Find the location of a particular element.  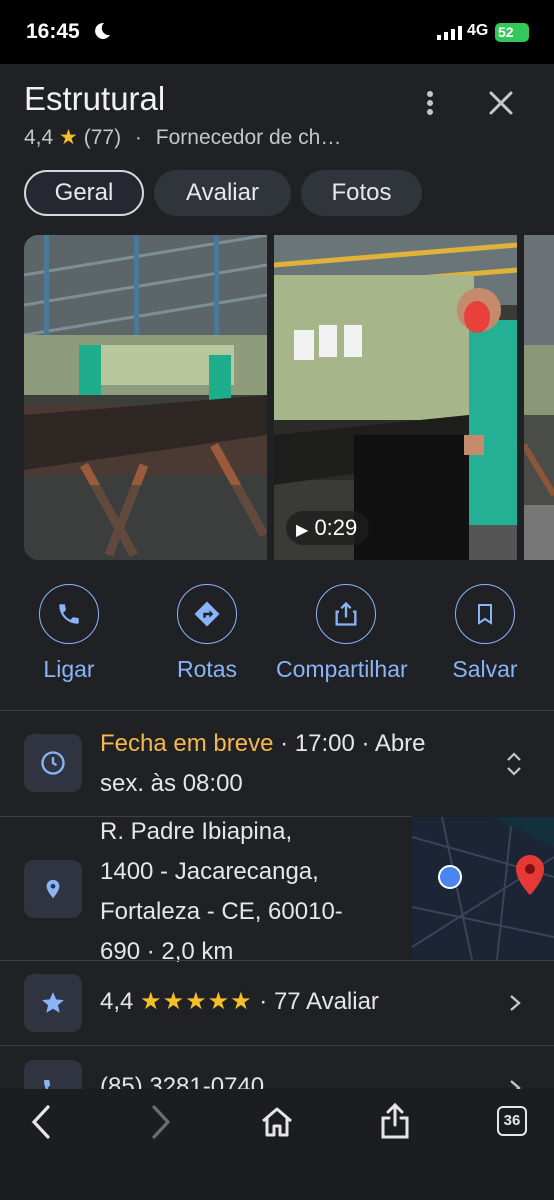

more-options-icon is located at coordinates (430, 103).